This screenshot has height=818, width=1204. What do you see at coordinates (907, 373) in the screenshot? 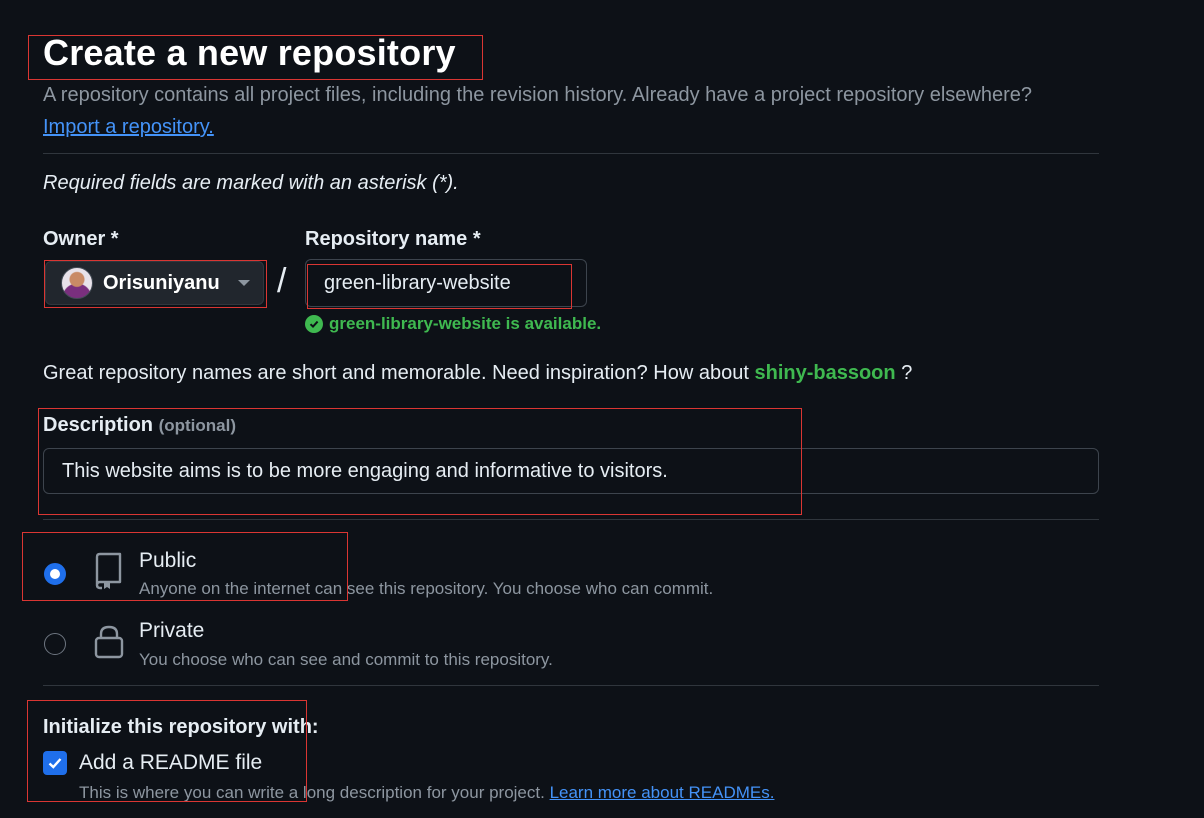
I see `suggestion-suffix: ?` at bounding box center [907, 373].